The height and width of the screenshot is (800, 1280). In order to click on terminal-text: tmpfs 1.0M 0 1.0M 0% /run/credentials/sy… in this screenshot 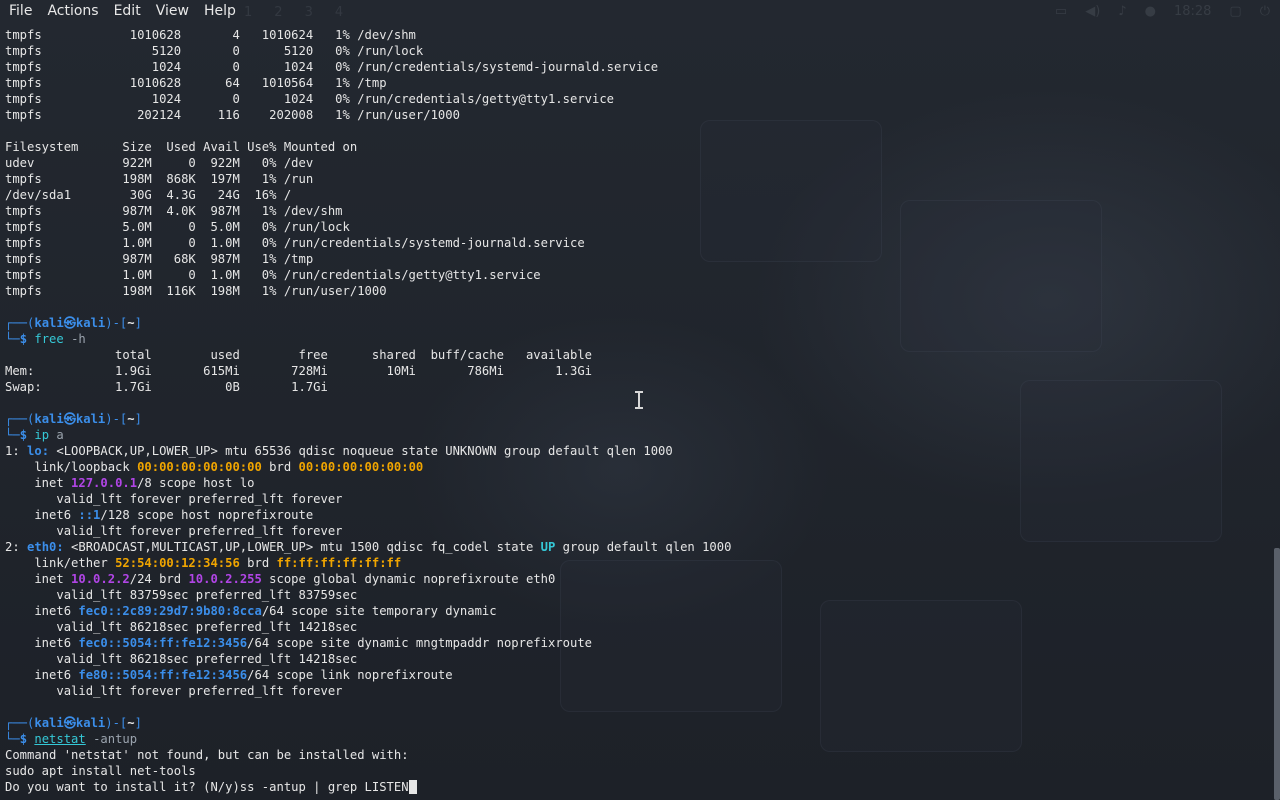, I will do `click(295, 243)`.